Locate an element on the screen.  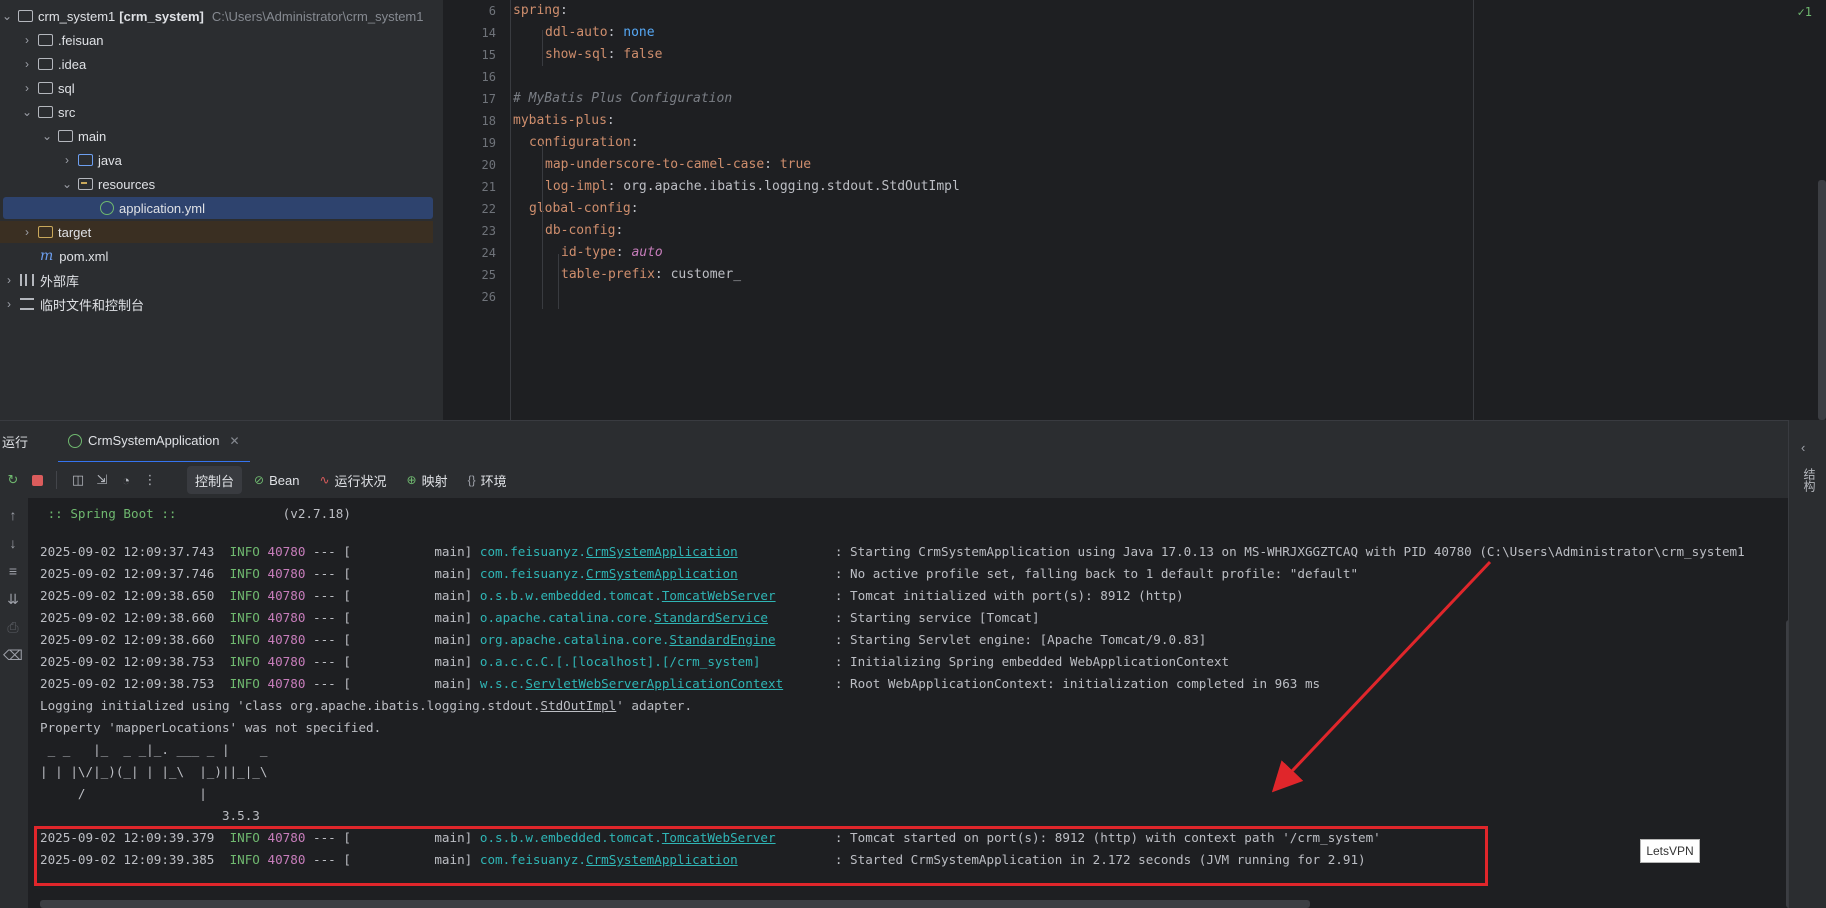
tree-item-label: .feisuan is located at coordinates (81, 40).